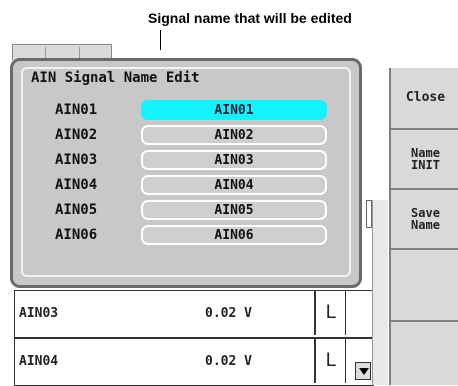 This screenshot has height=386, width=458. I want to click on channel-name: AIN03, so click(166, 313).